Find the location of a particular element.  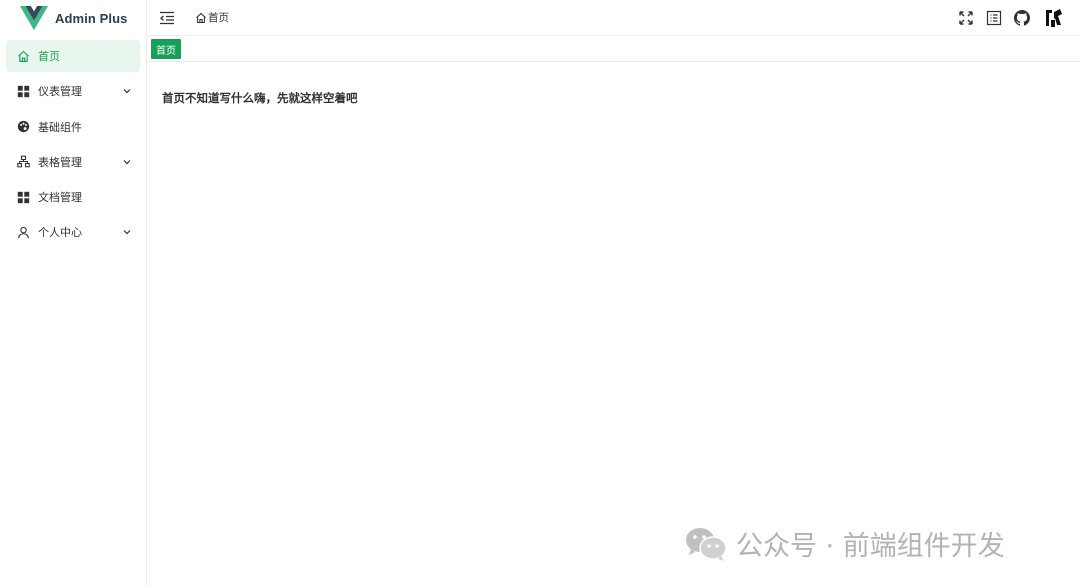

sidebar-item-tables: 表格管理 is located at coordinates (73, 162).